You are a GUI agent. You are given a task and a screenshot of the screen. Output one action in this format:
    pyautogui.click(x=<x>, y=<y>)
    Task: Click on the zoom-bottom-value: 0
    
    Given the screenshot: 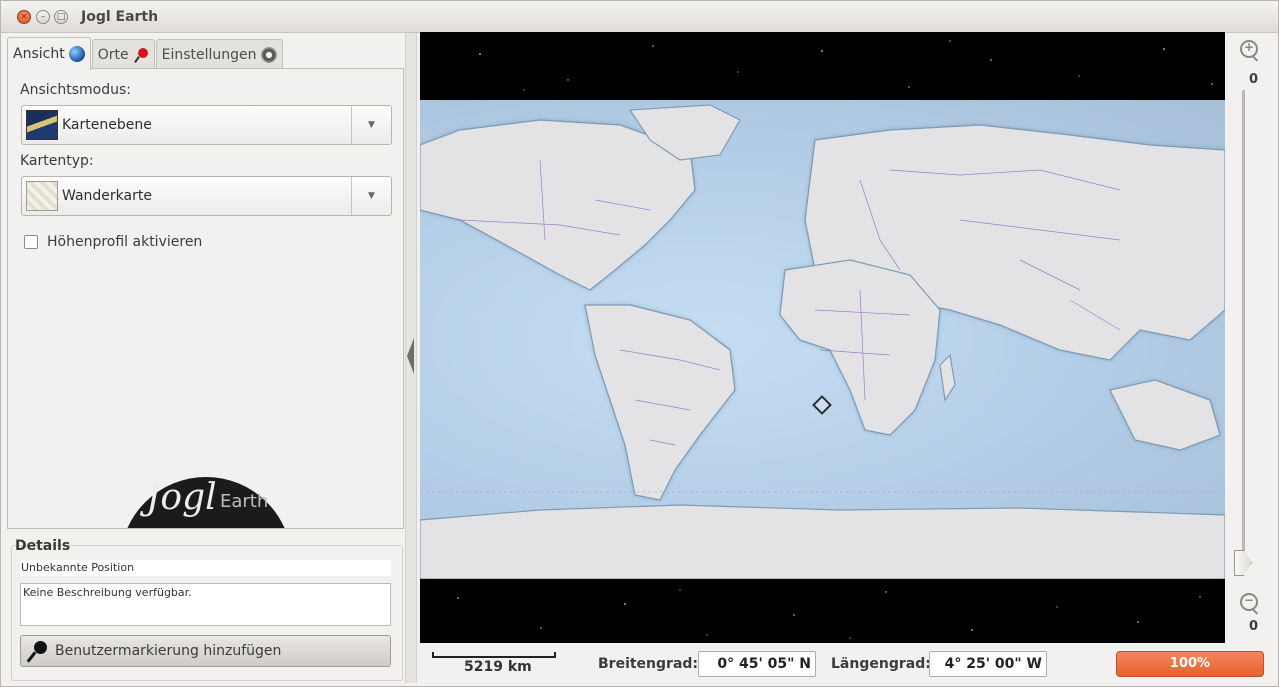 What is the action you would take?
    pyautogui.click(x=1254, y=626)
    